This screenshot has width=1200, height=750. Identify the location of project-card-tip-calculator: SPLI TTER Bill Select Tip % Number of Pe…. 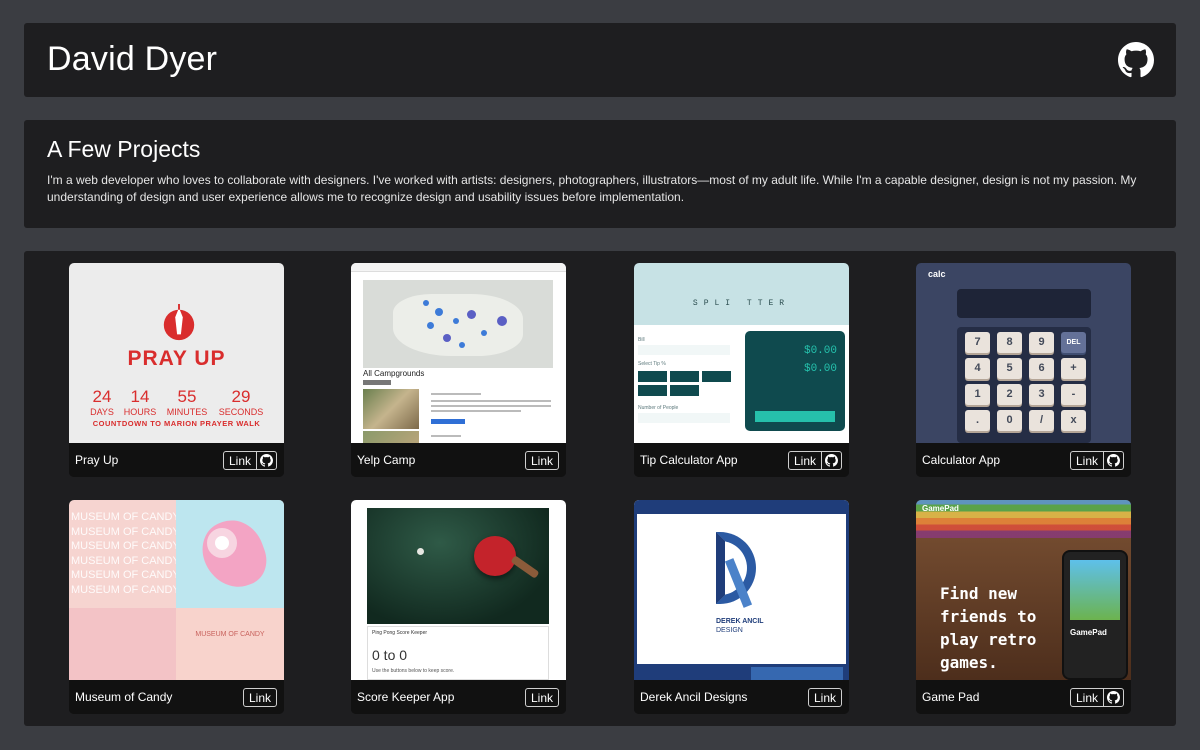
(741, 370).